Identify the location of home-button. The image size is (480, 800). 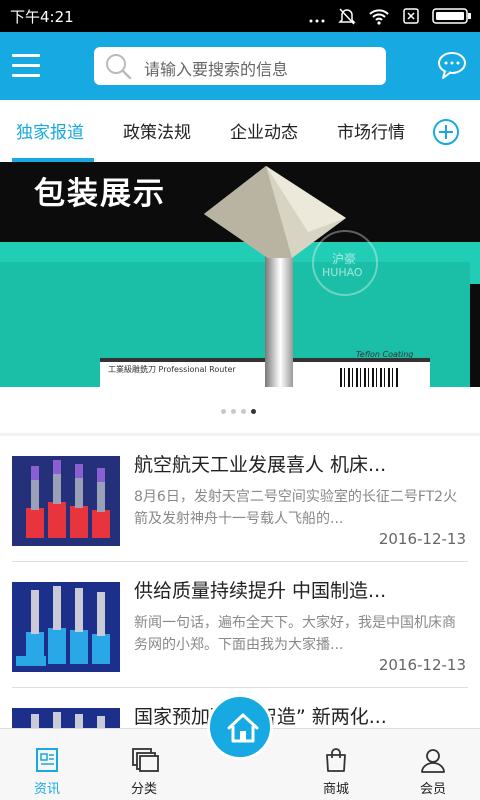
(240, 727).